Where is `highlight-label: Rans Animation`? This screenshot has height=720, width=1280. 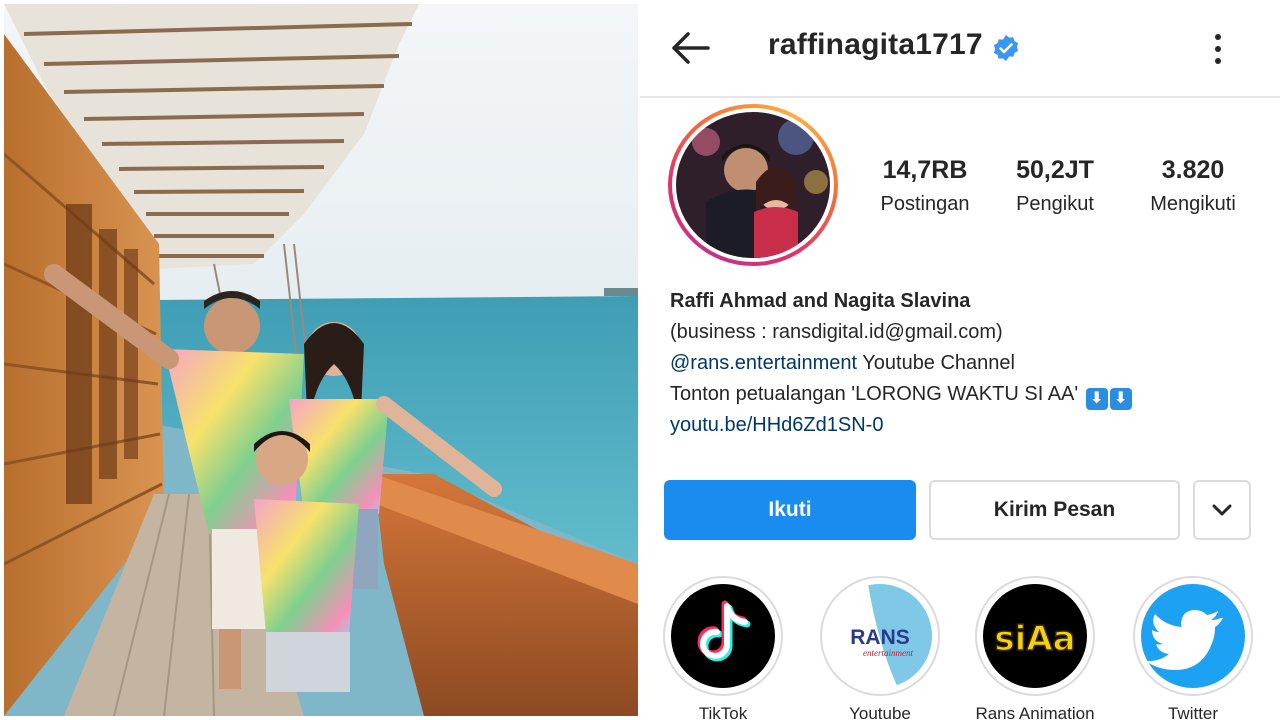
highlight-label: Rans Animation is located at coordinates (1035, 712).